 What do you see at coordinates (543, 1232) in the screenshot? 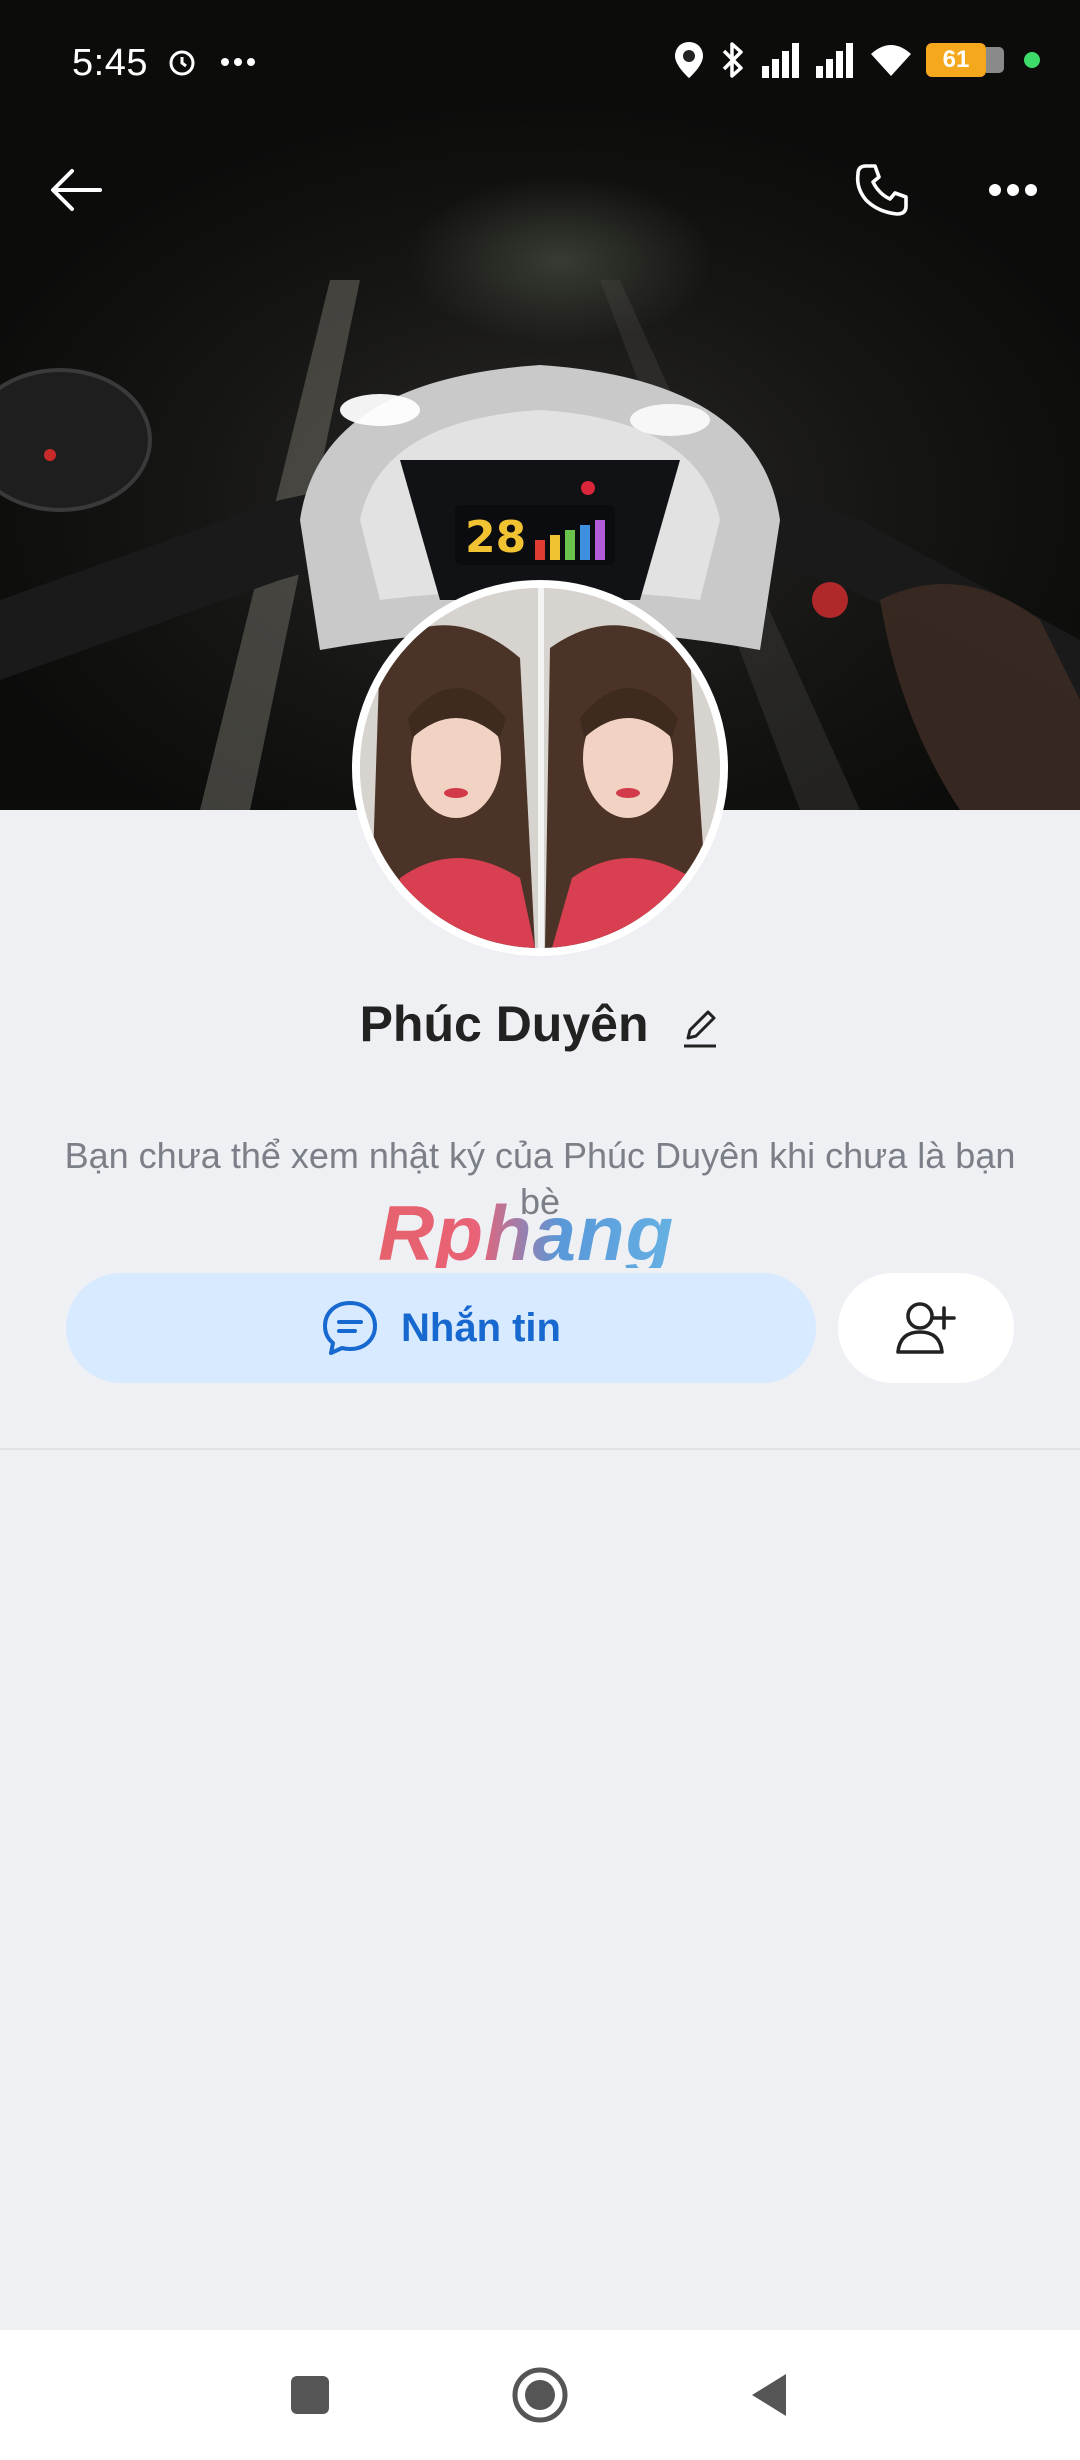
I see `watermark-logo: Rphang` at bounding box center [543, 1232].